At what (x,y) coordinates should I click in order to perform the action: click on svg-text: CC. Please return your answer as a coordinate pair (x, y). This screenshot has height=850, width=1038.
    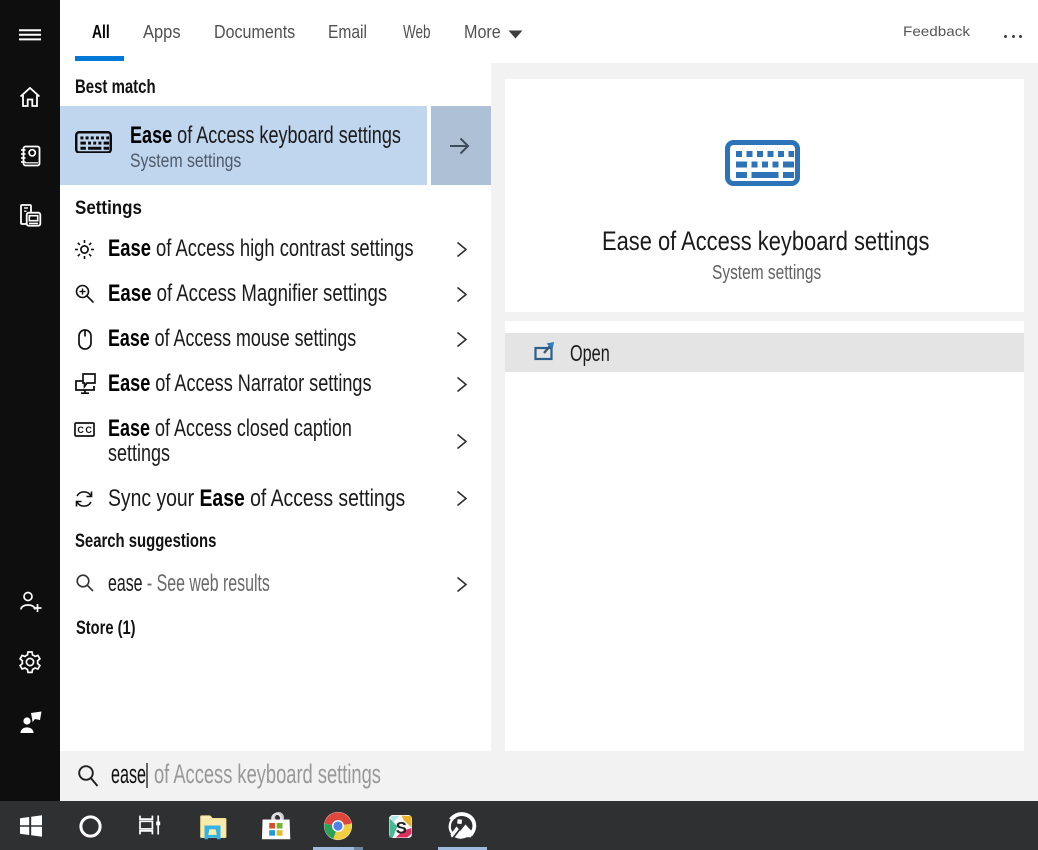
    Looking at the image, I should click on (84, 430).